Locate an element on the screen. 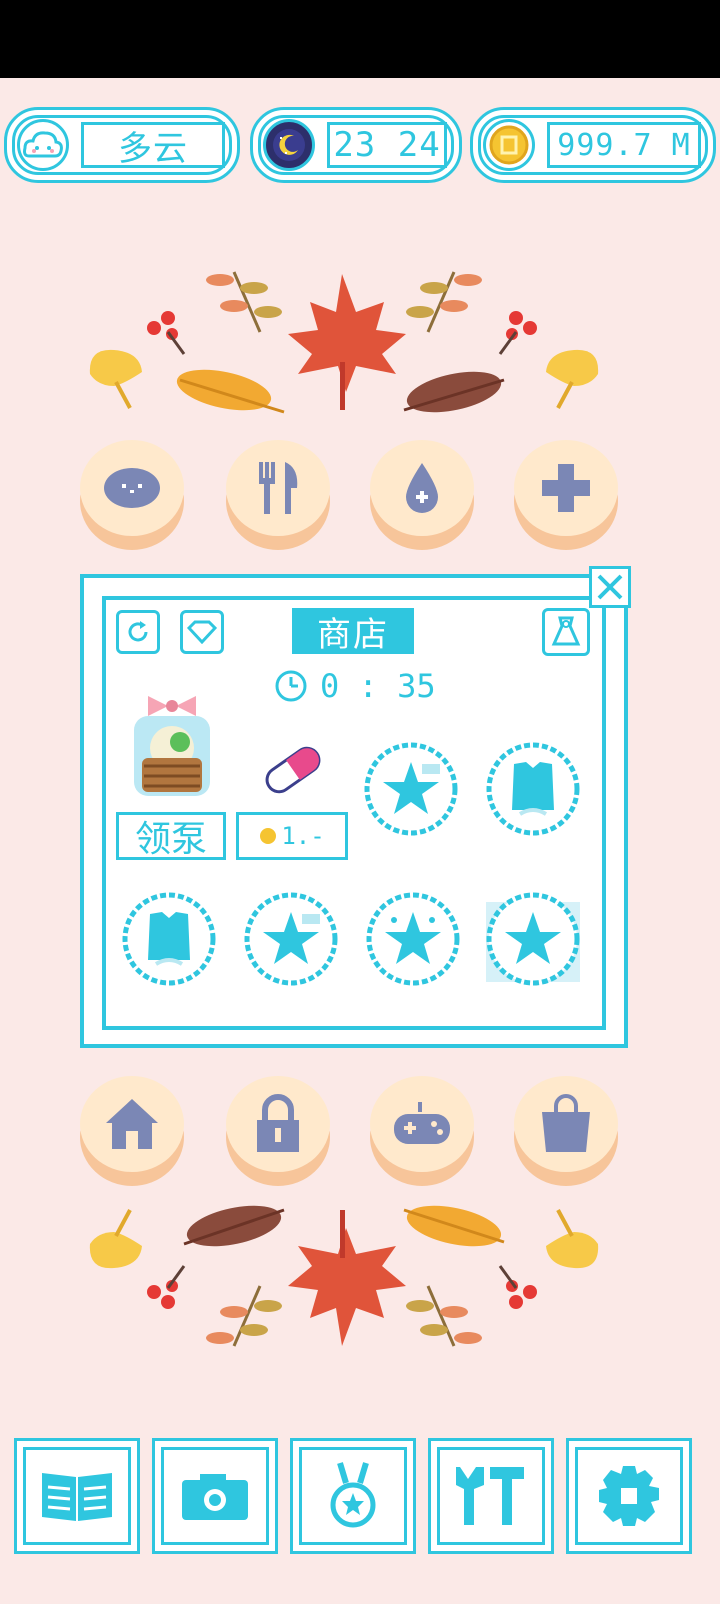 The height and width of the screenshot is (1604, 720). dress-icon is located at coordinates (566, 631).